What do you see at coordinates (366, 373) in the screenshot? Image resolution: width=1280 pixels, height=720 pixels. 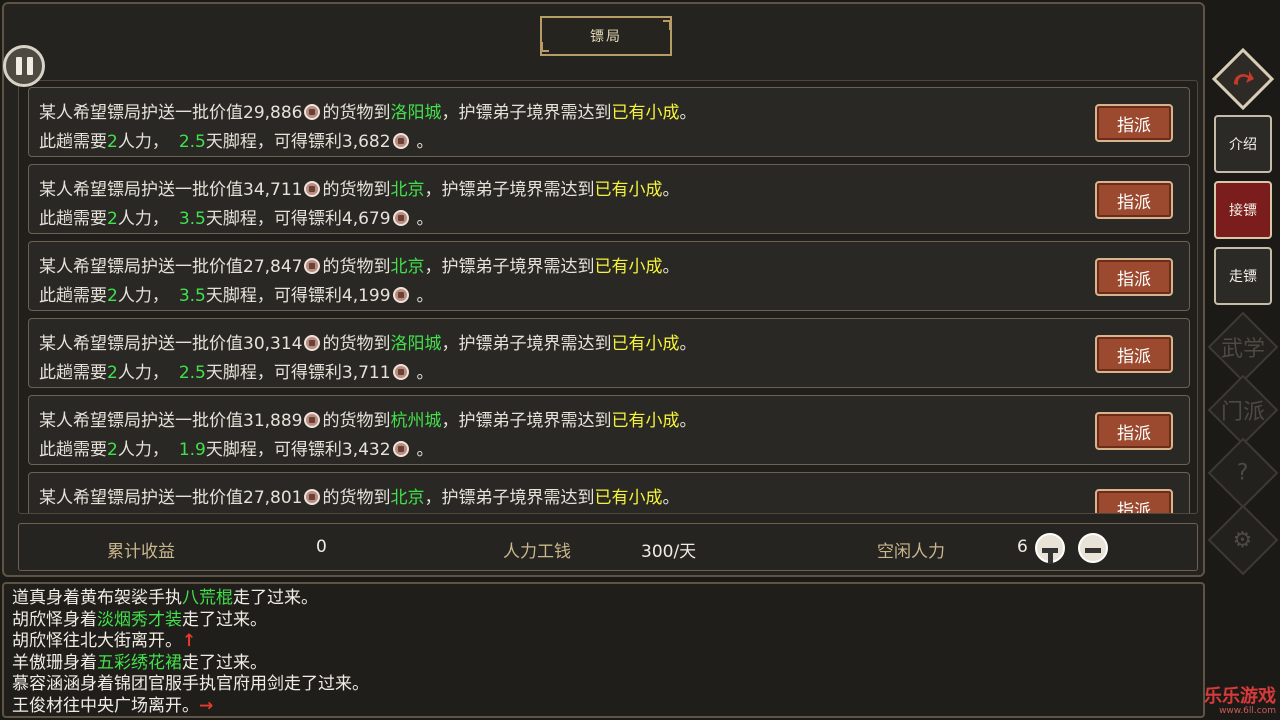 I see `reward-value: 3,711` at bounding box center [366, 373].